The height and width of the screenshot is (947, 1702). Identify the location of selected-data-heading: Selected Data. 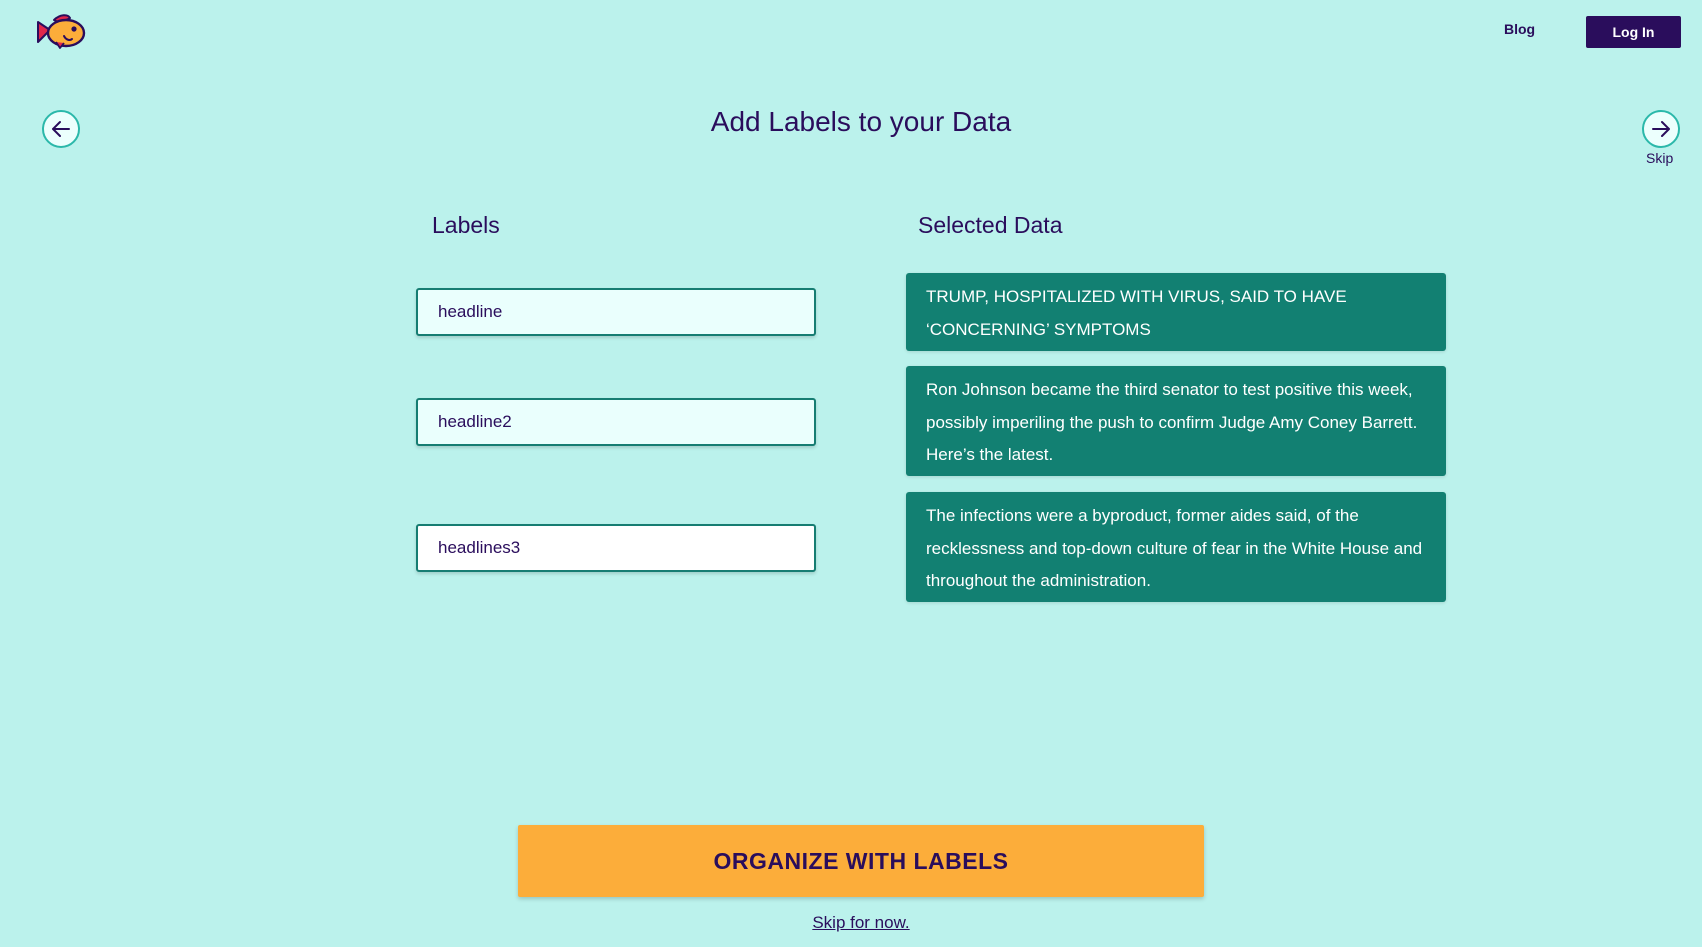
(990, 225).